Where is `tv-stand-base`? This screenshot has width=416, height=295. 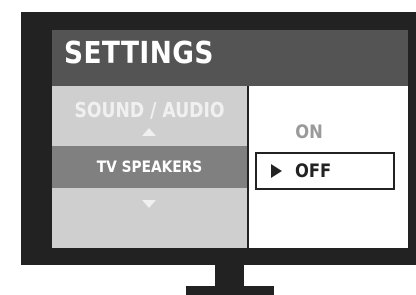
tv-stand-base is located at coordinates (230, 290).